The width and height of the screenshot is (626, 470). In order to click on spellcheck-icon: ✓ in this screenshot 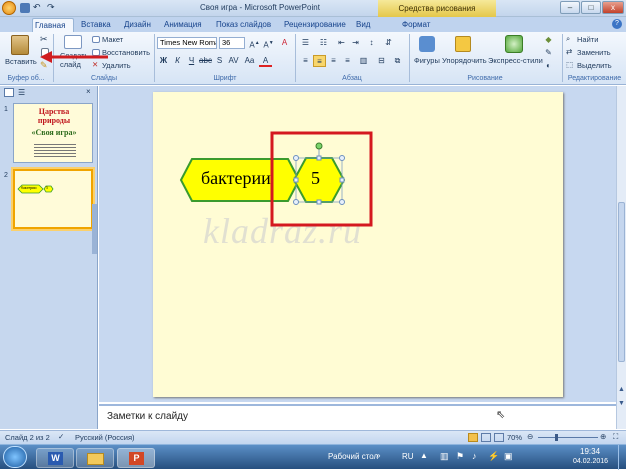, I will do `click(61, 436)`.